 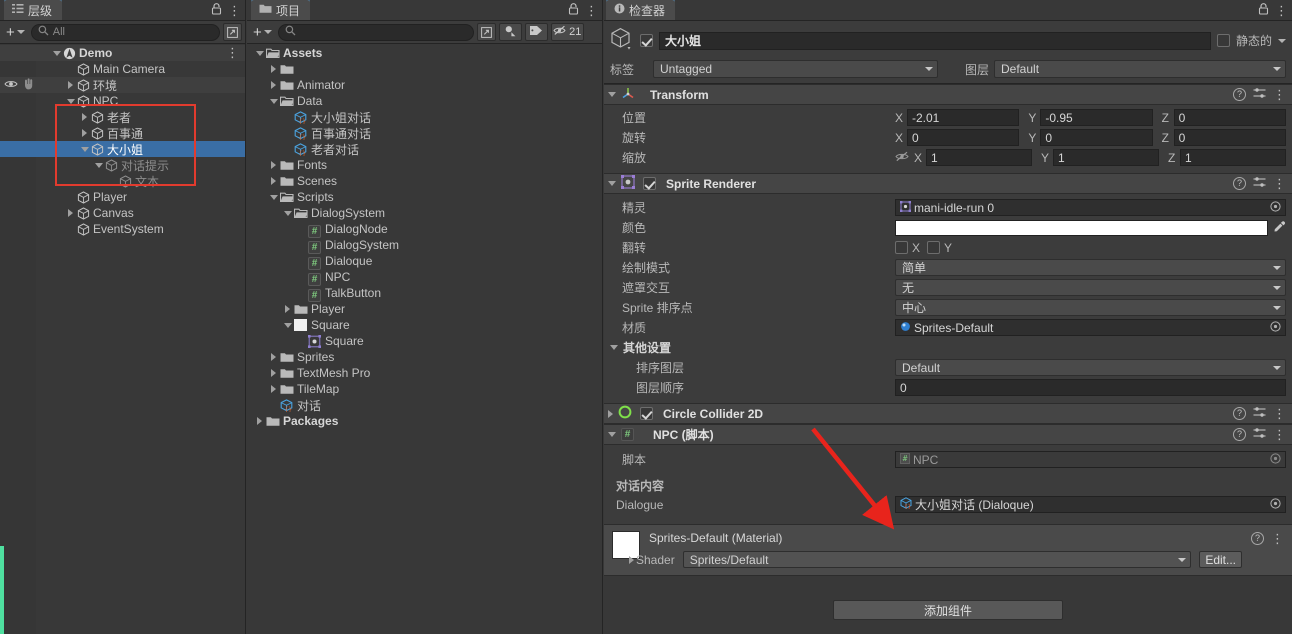 What do you see at coordinates (122, 69) in the screenshot?
I see `hierarchy-item-Main Camera: Main Camera` at bounding box center [122, 69].